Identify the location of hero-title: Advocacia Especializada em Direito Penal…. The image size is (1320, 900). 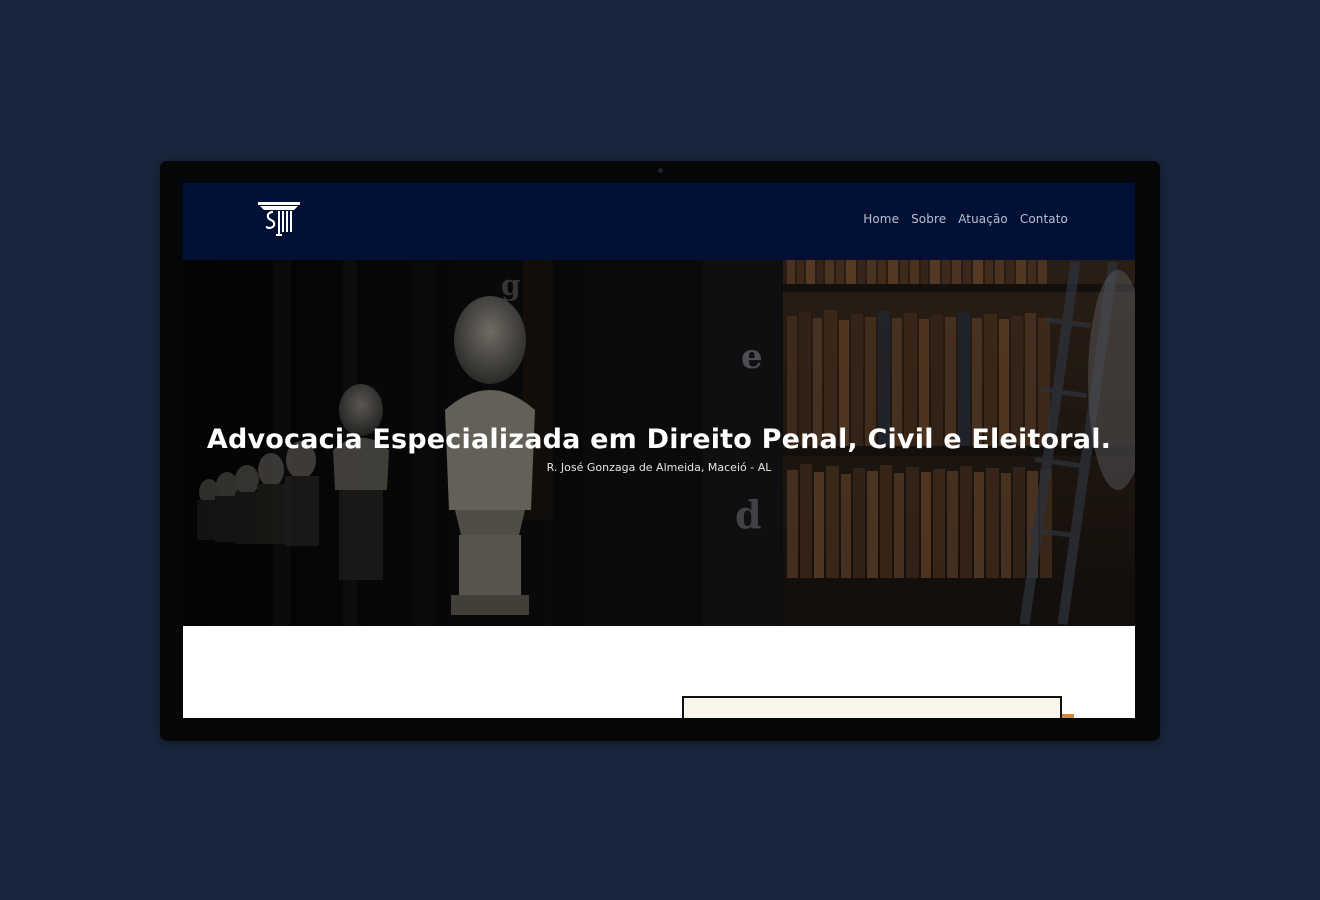
(659, 440).